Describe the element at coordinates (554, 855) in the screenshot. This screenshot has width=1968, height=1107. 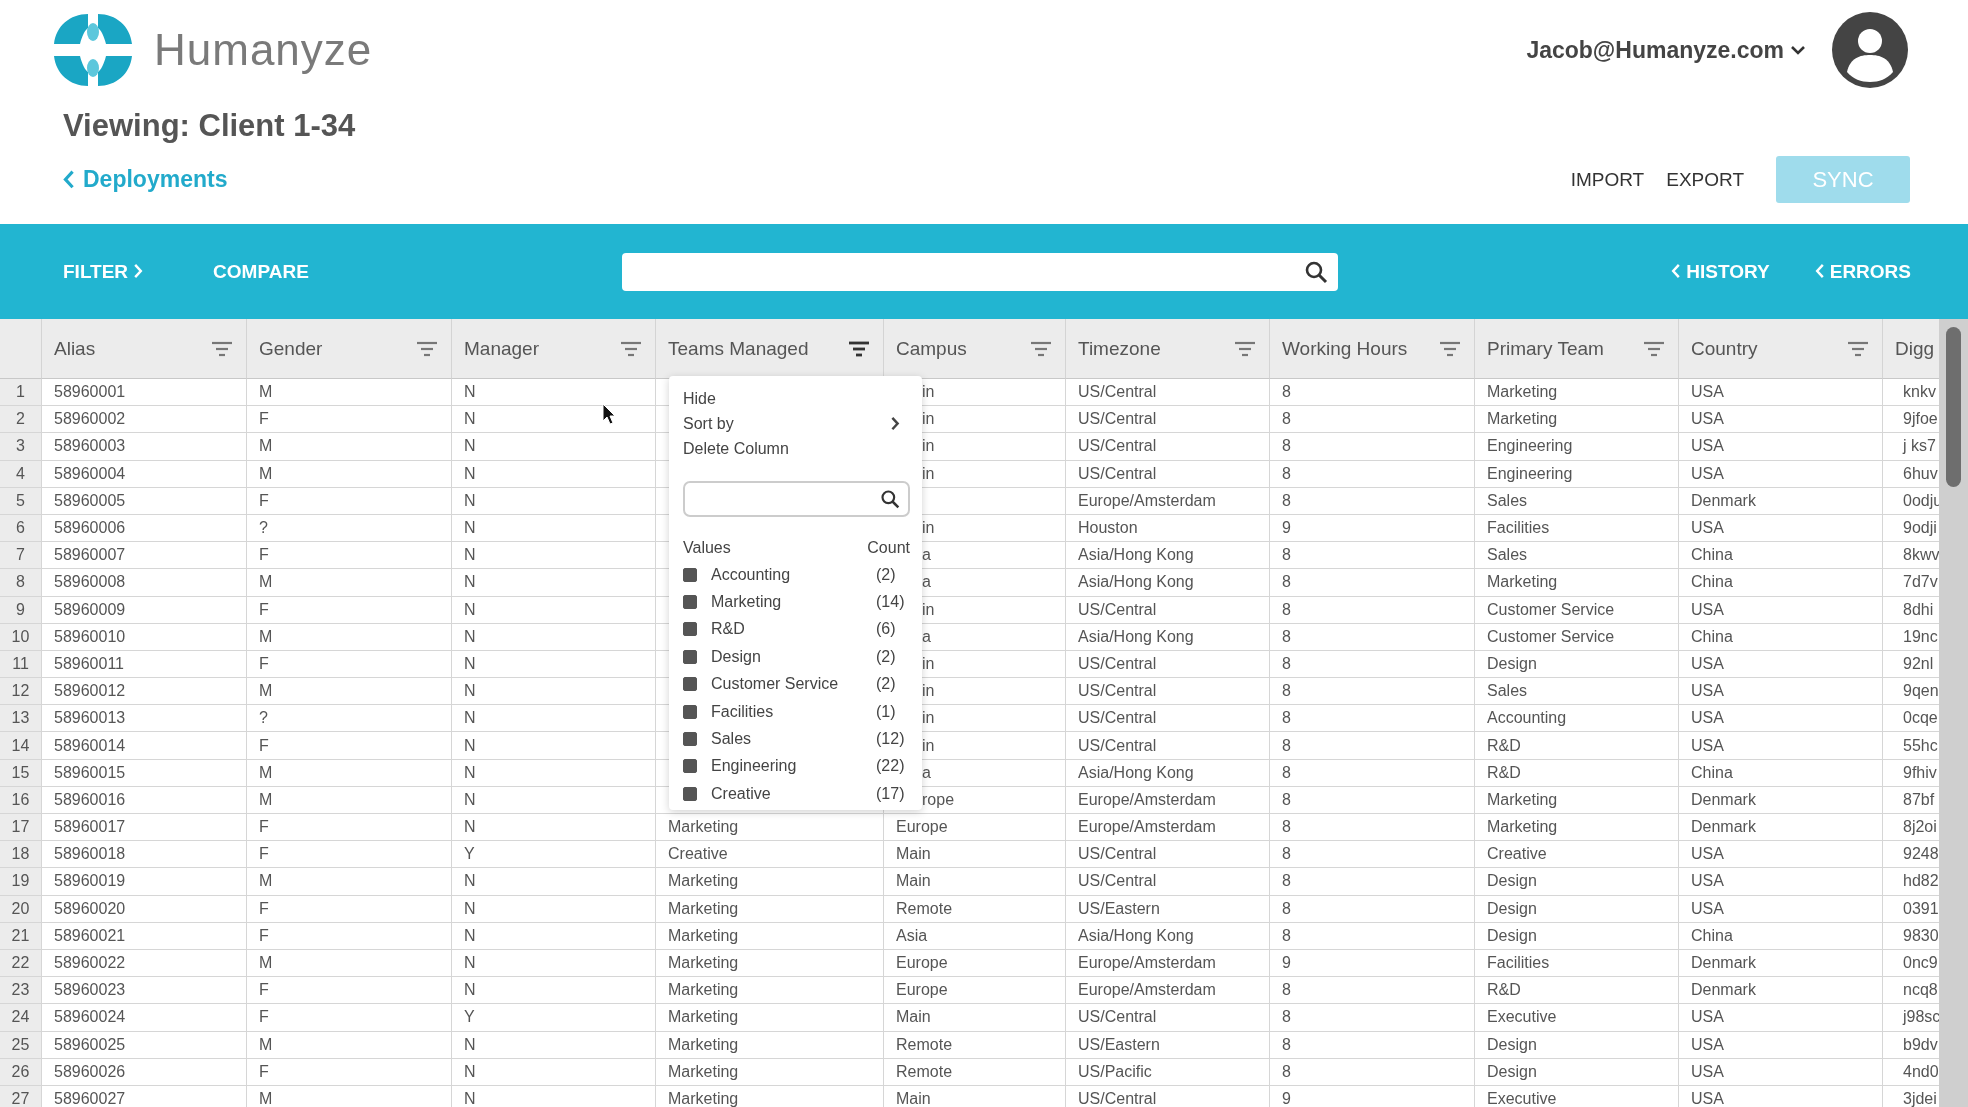
I see `table-cell: Y` at that location.